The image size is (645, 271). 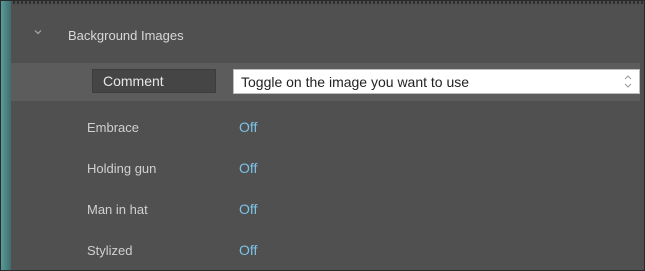 What do you see at coordinates (248, 168) in the screenshot?
I see `toggle-value-holding-gun: Off` at bounding box center [248, 168].